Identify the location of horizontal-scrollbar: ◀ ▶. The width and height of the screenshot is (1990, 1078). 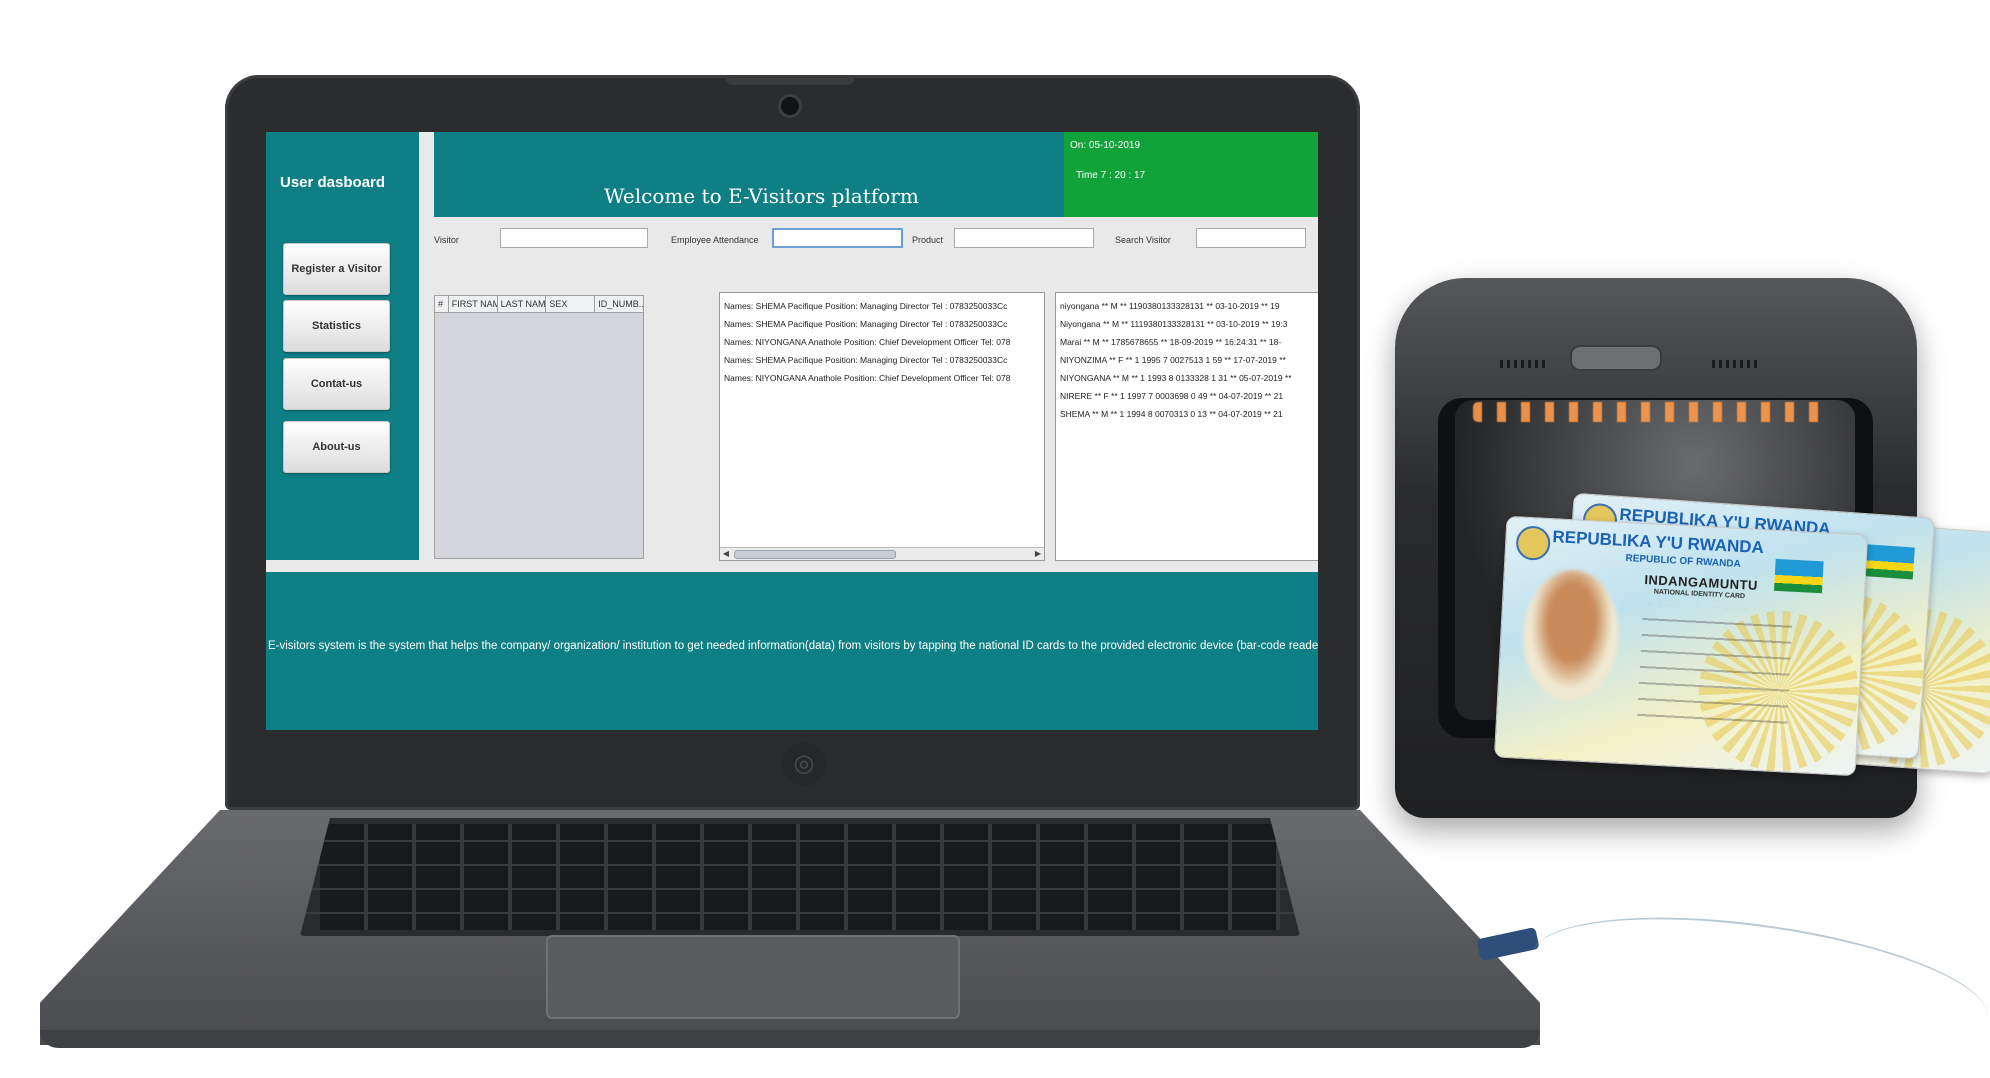
(882, 553).